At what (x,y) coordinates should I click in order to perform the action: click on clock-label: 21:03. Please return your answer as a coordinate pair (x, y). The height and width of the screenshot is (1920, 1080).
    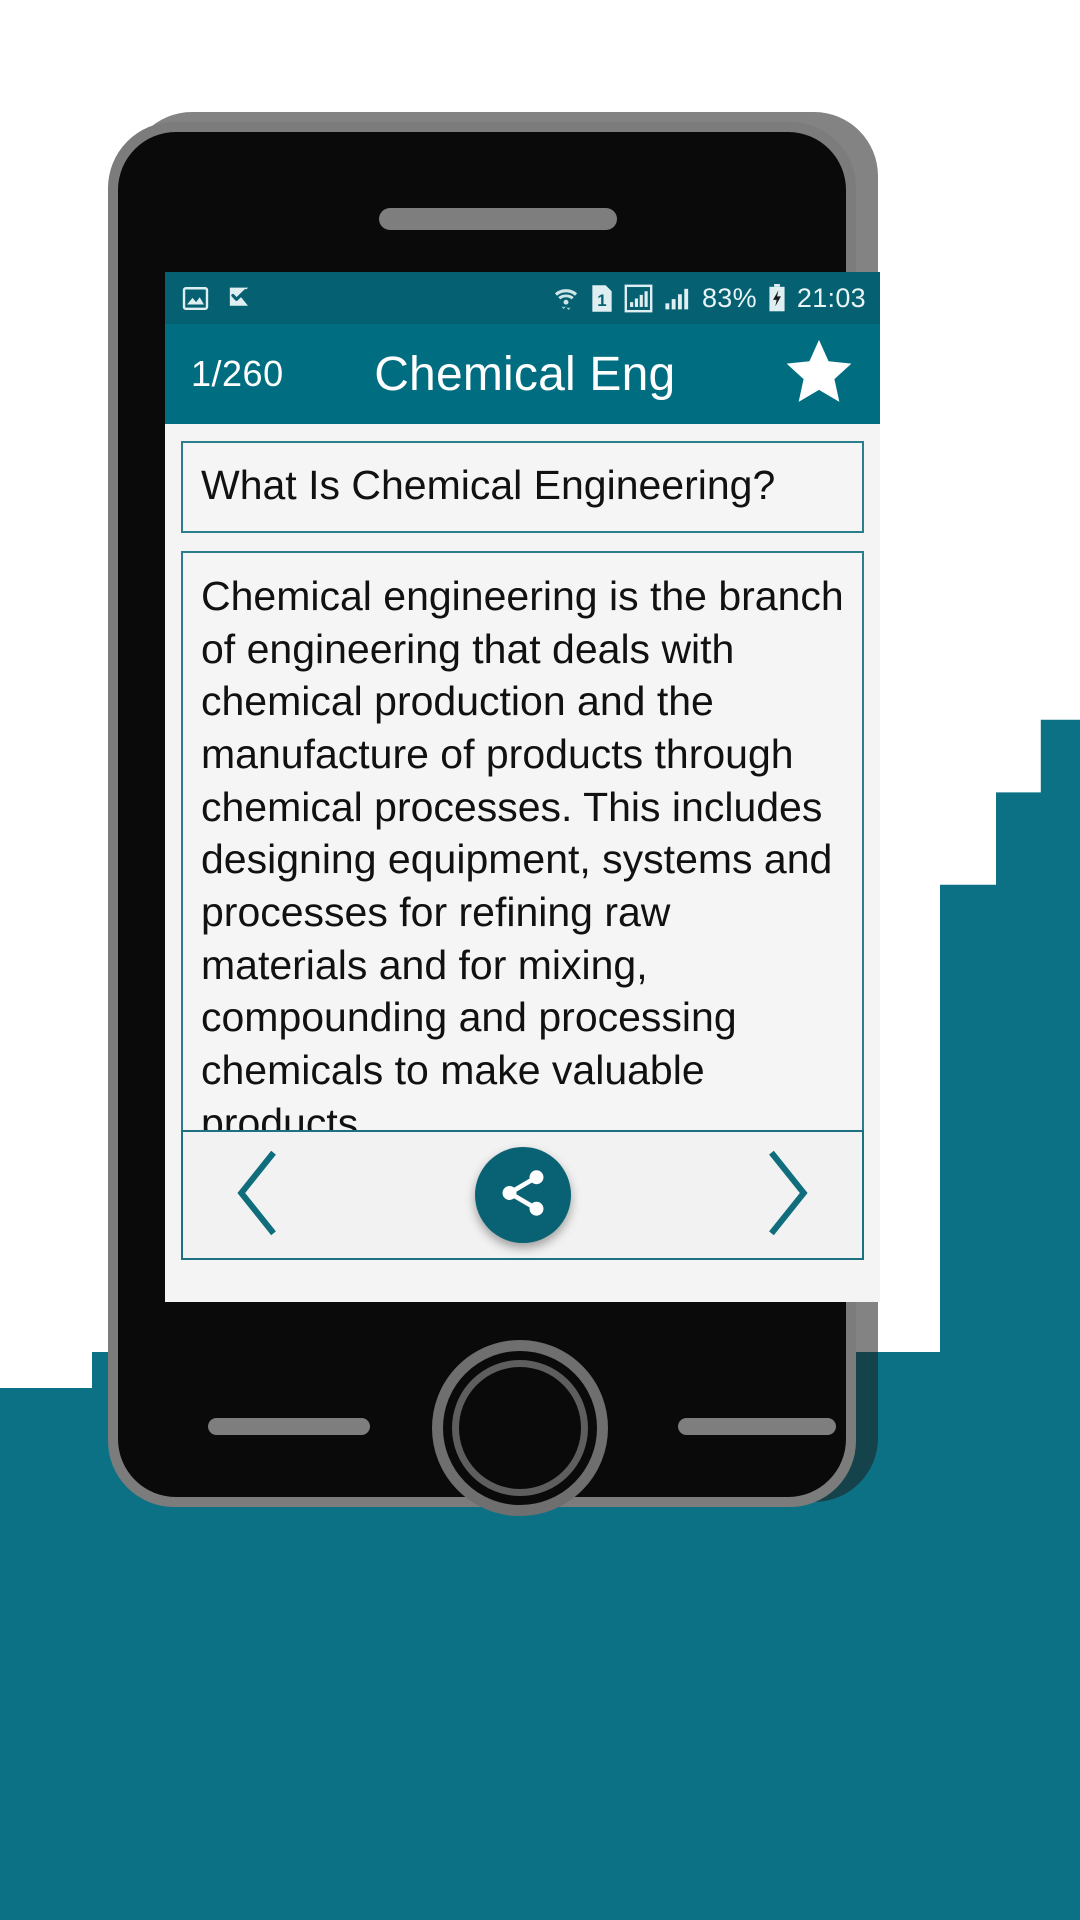
    Looking at the image, I should click on (831, 297).